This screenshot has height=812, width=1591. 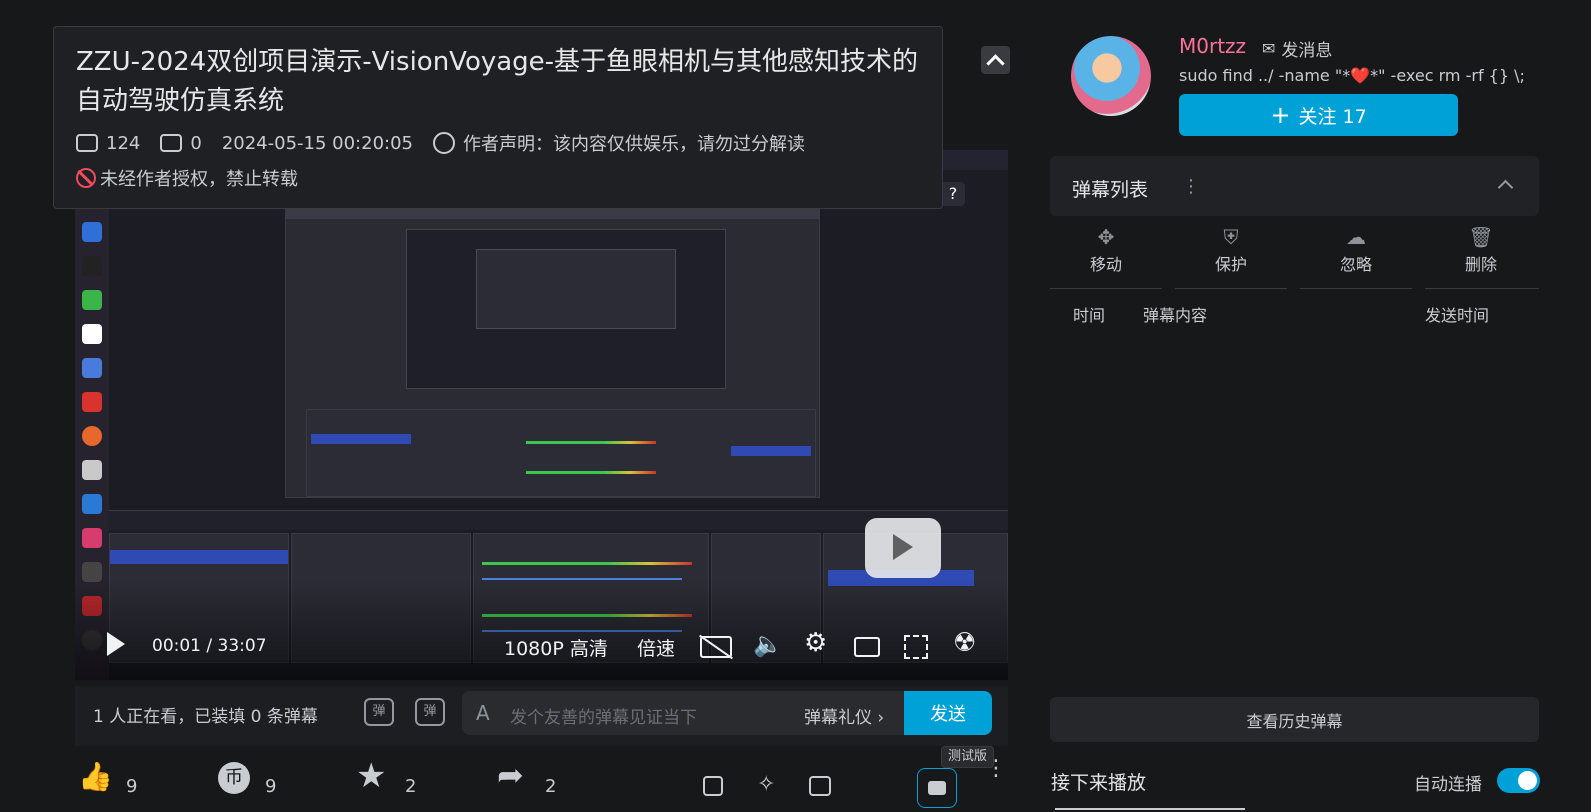 What do you see at coordinates (1175, 314) in the screenshot?
I see `column-content: 弹幕内容` at bounding box center [1175, 314].